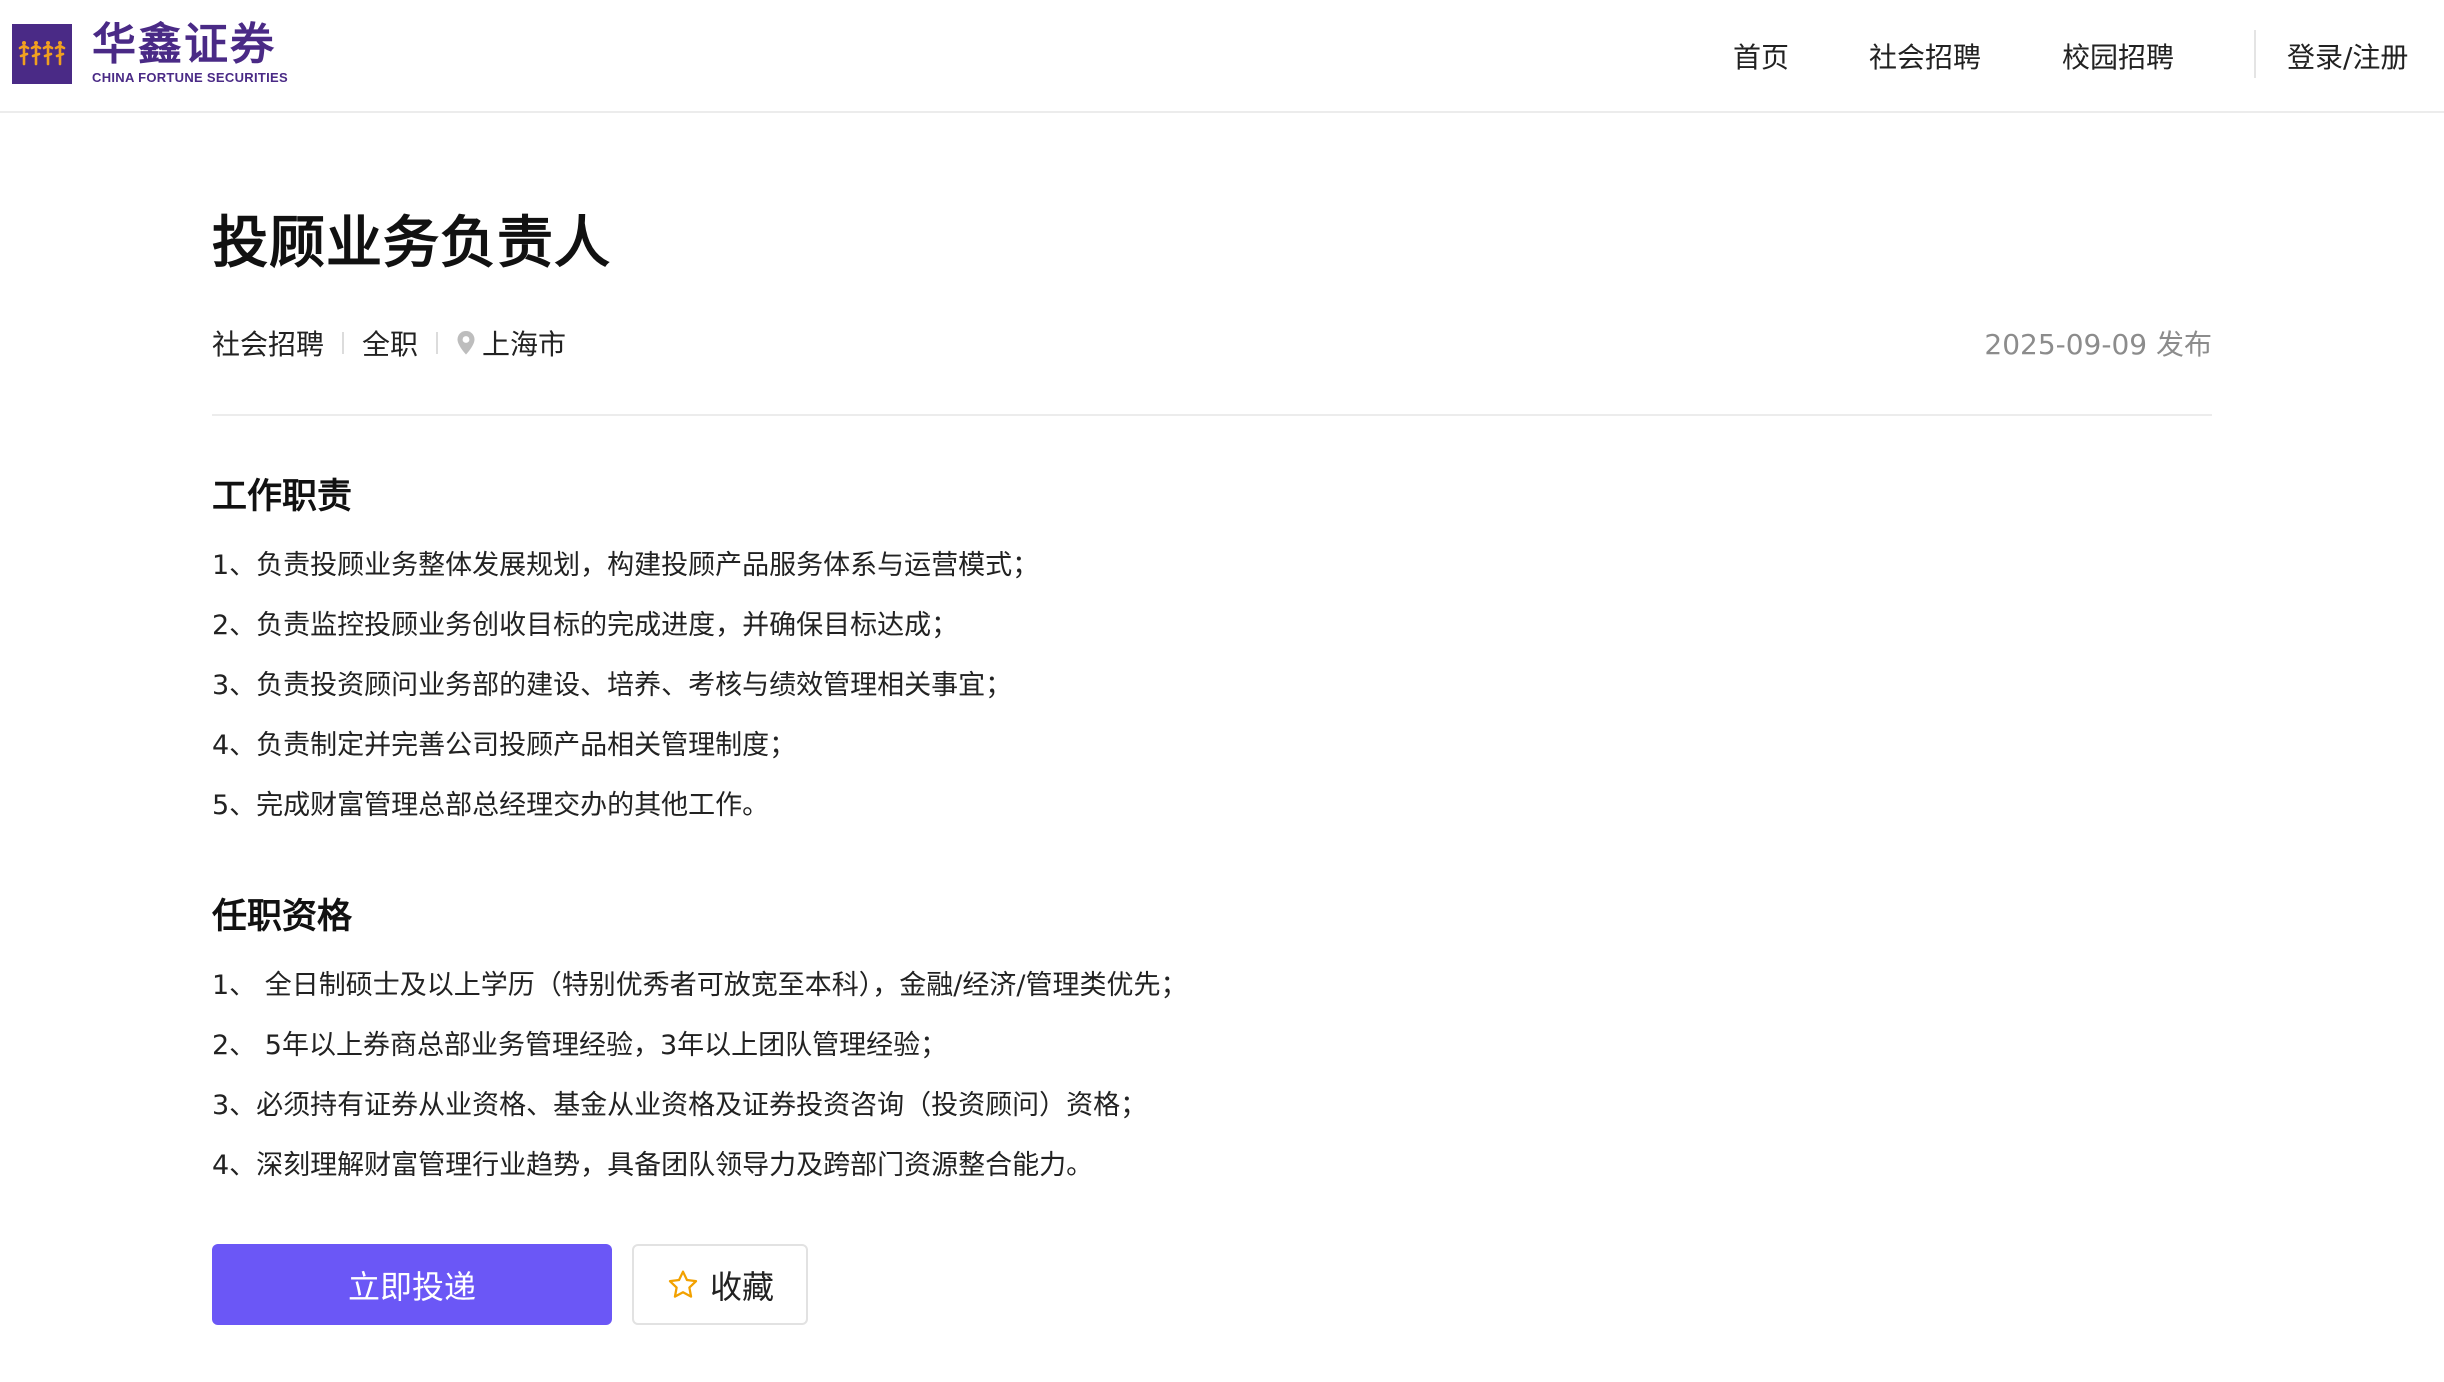 Image resolution: width=2444 pixels, height=1382 pixels. Describe the element at coordinates (504, 745) in the screenshot. I see `list-item: 4、负责制定并完善公司投顾产品相关管理制度；` at that location.